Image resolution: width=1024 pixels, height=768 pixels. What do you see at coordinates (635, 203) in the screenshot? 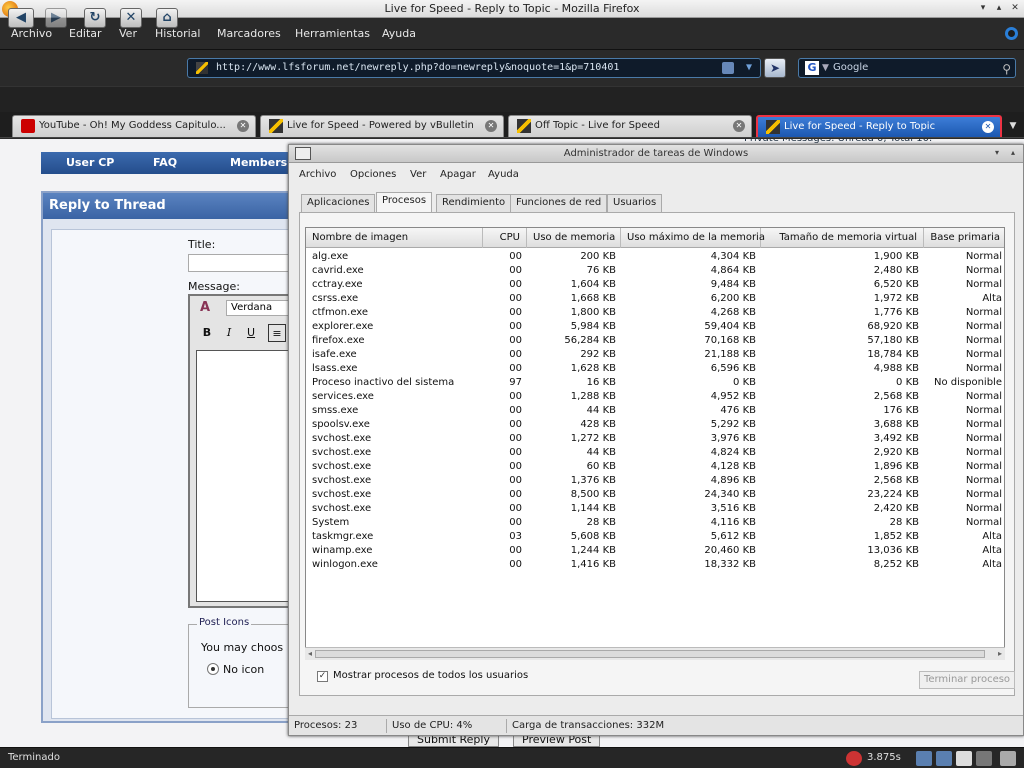
I see `tab-usuarios: Usuarios` at bounding box center [635, 203].